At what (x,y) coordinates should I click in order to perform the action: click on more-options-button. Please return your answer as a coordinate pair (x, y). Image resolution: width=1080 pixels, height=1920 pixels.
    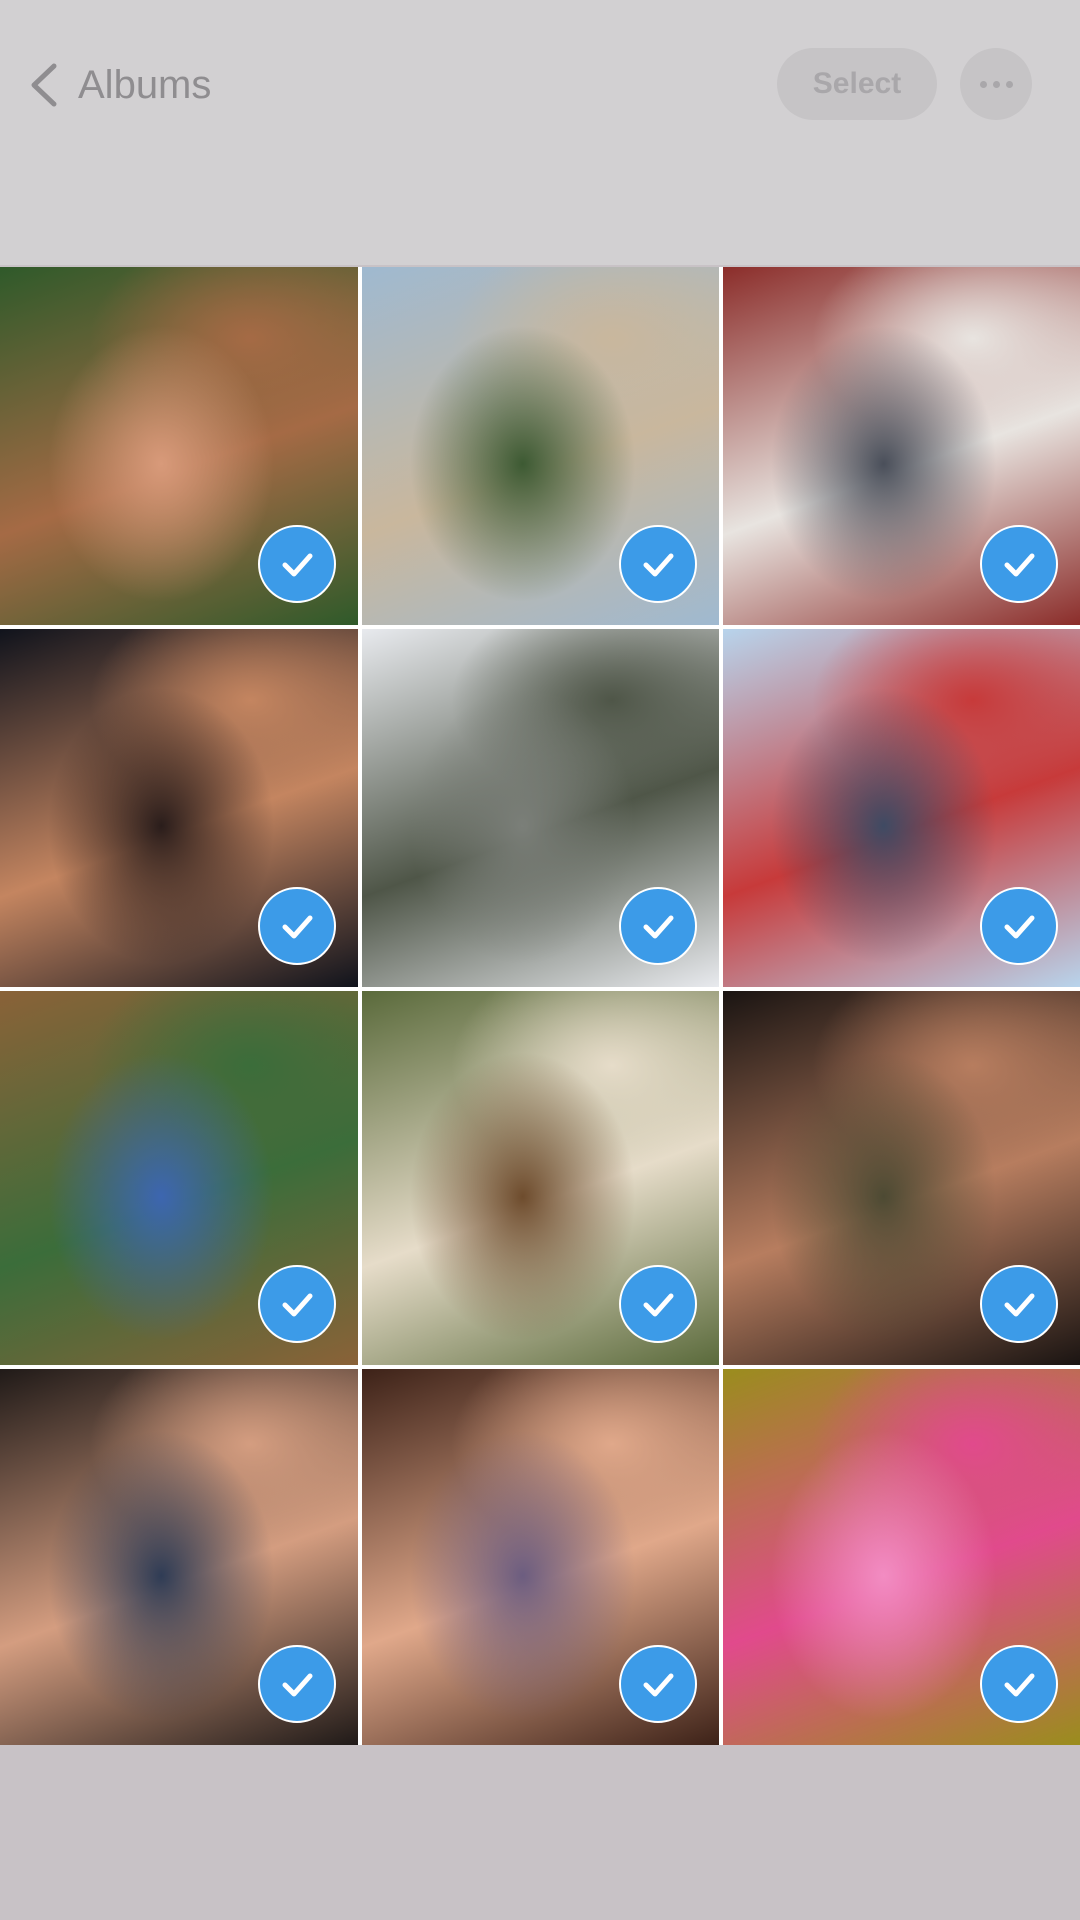
    Looking at the image, I should click on (996, 84).